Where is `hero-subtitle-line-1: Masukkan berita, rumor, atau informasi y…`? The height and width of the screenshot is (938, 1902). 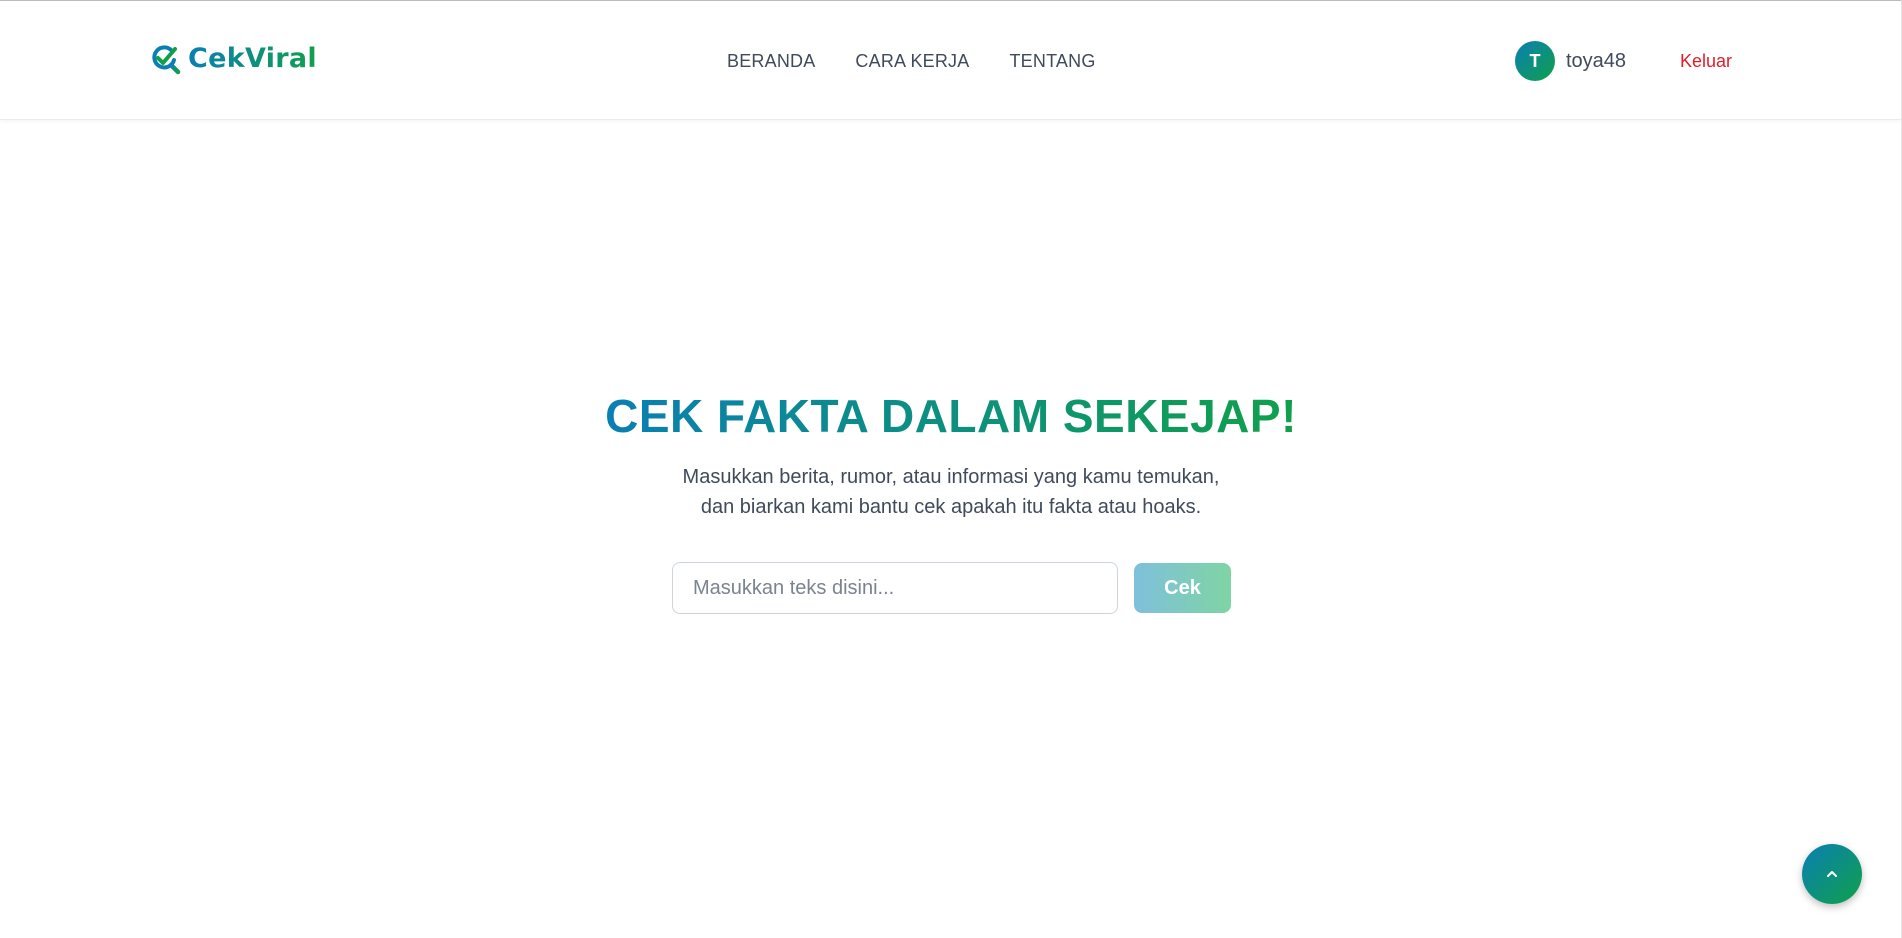 hero-subtitle-line-1: Masukkan berita, rumor, atau informasi y… is located at coordinates (951, 477).